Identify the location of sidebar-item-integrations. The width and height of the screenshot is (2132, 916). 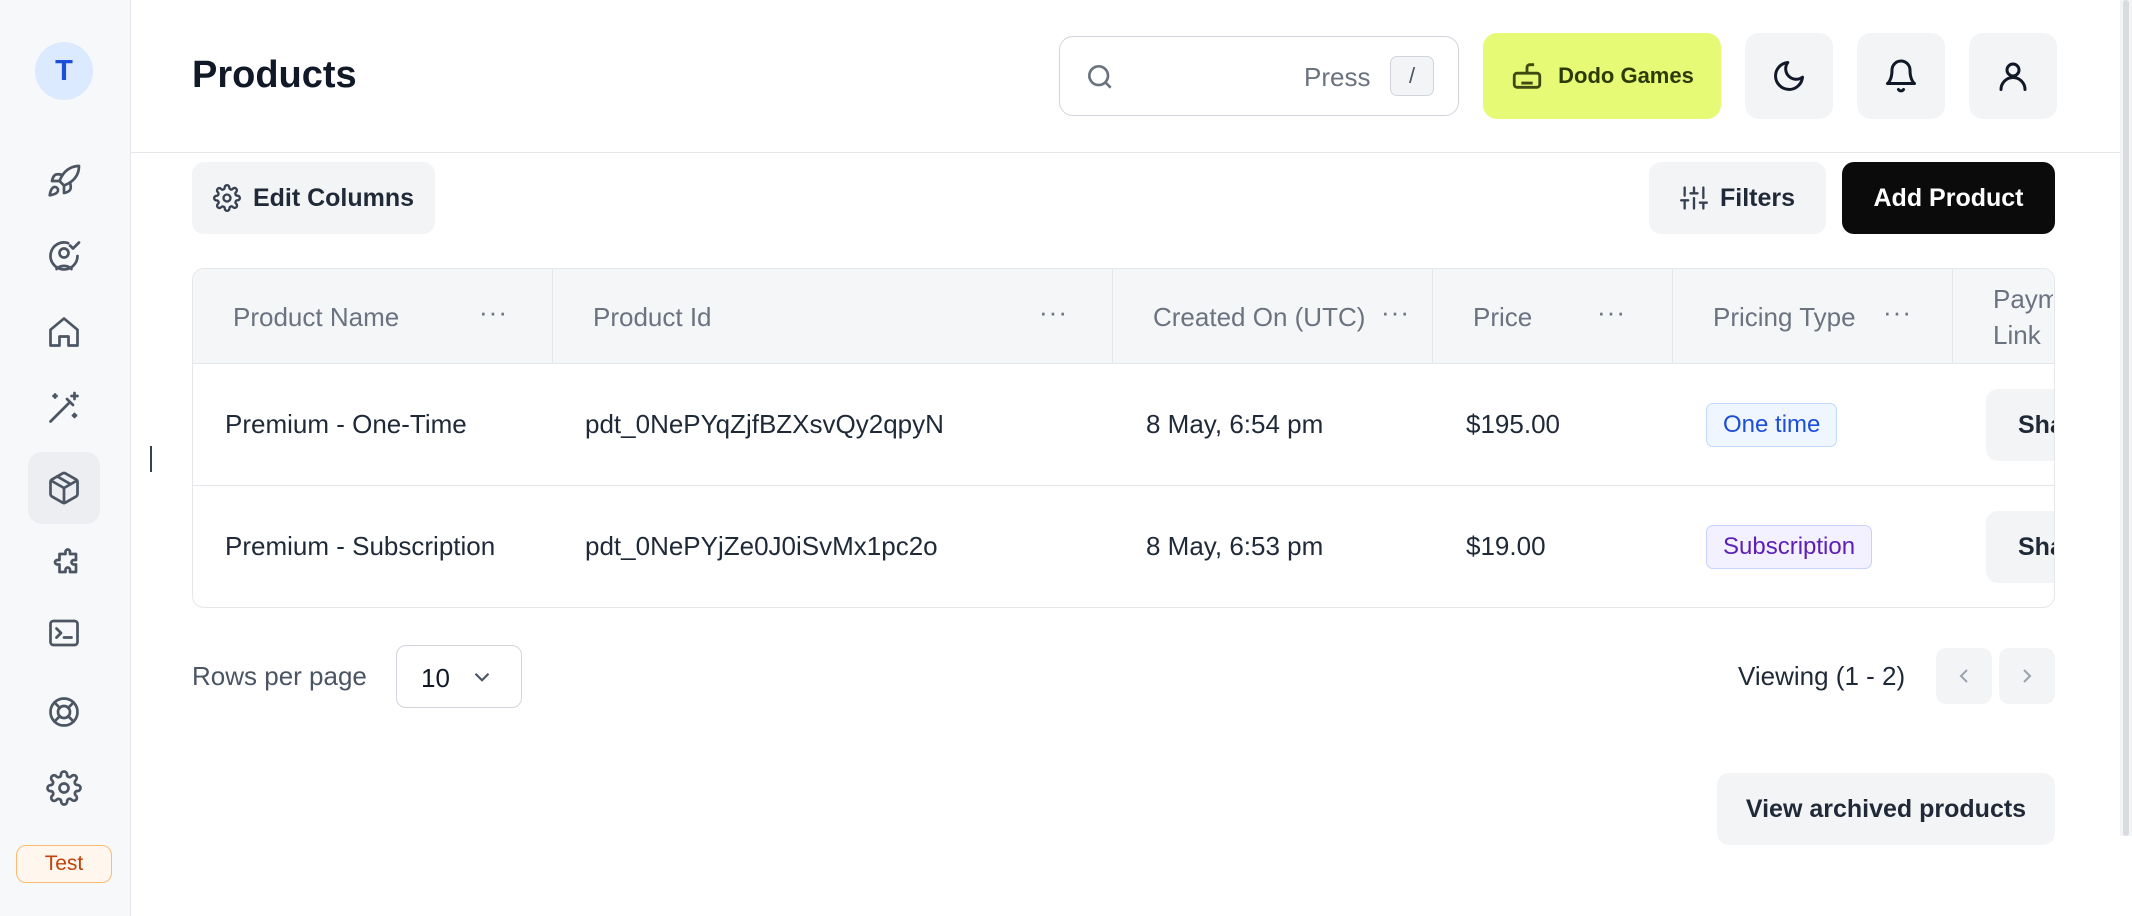
(64, 563).